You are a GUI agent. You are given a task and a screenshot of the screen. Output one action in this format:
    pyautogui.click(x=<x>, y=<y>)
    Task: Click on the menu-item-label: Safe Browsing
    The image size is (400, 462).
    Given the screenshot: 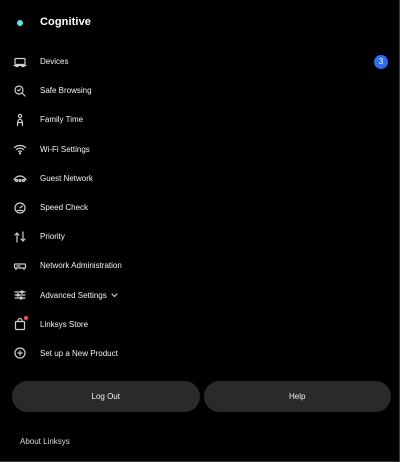 What is the action you would take?
    pyautogui.click(x=66, y=91)
    